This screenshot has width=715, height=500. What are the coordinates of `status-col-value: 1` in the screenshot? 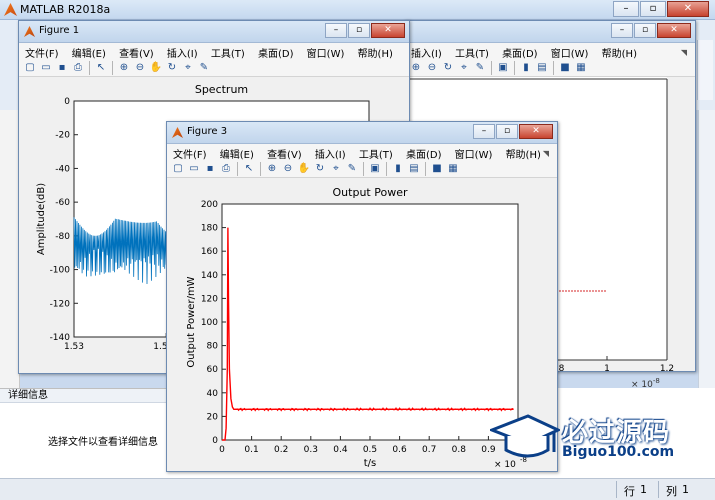 It's located at (685, 489).